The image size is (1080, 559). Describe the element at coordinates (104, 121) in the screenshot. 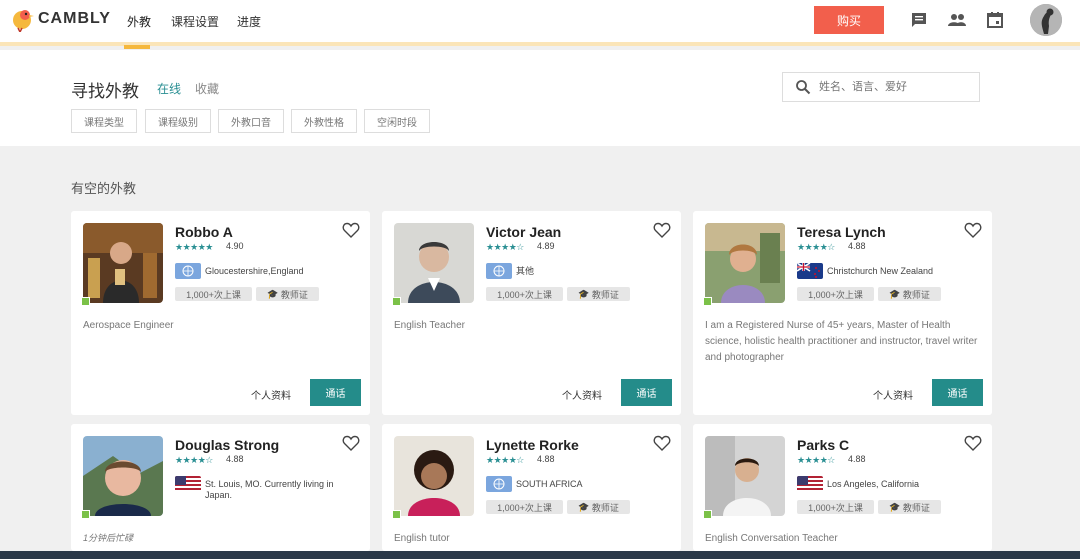

I see `filter-course-type: 课程类型` at that location.